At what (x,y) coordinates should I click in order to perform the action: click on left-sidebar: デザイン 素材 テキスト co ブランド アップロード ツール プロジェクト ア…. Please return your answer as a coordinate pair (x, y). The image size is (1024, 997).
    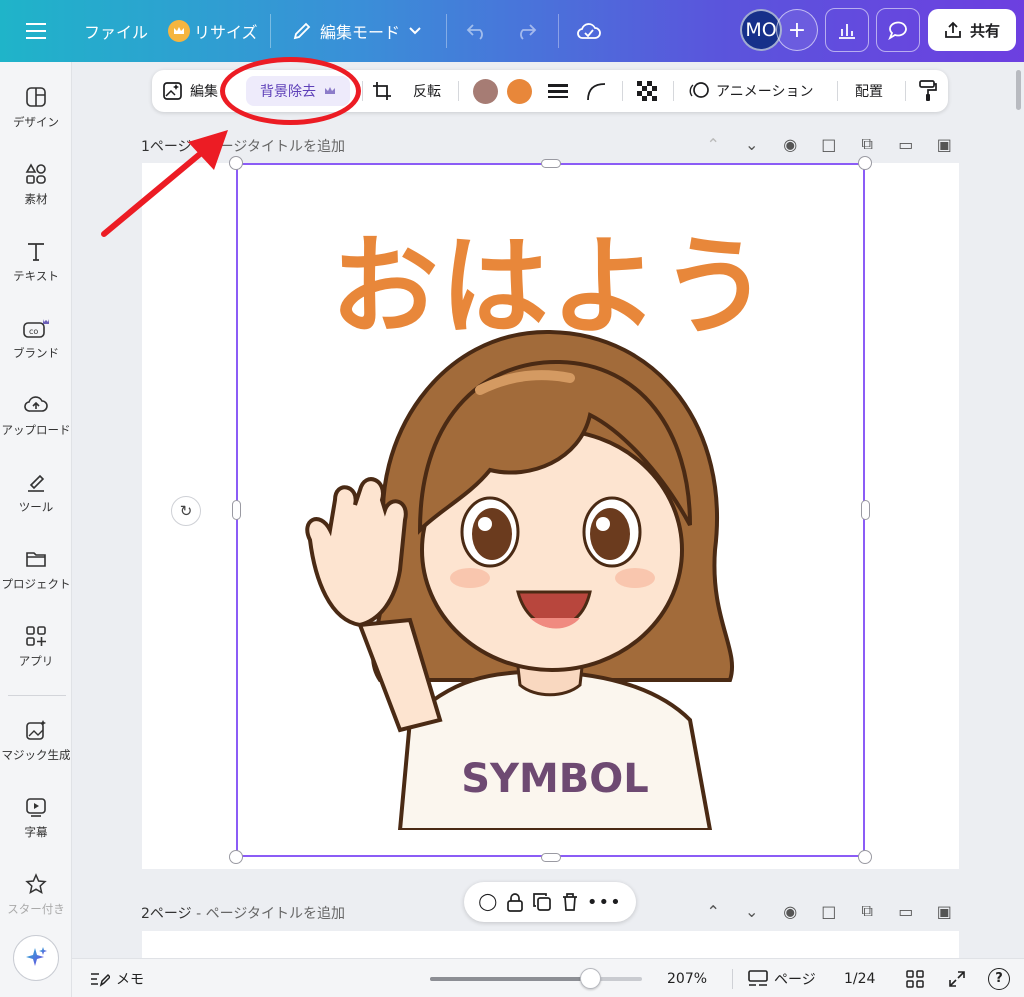
    Looking at the image, I should click on (36, 529).